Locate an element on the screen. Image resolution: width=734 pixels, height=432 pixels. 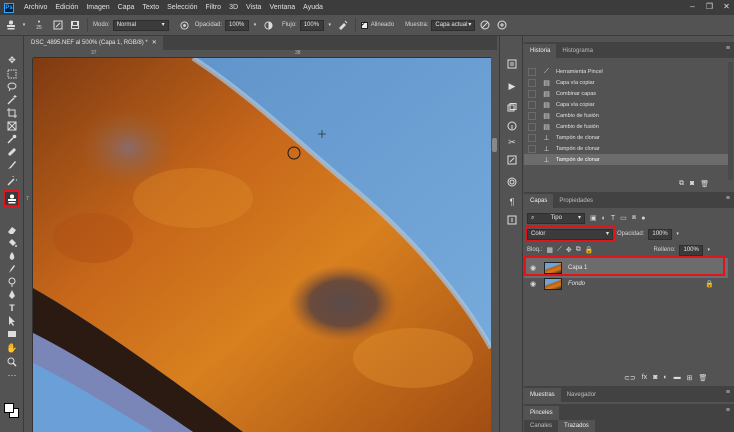
lock-artboard-icon: ⧉ is located at coordinates (578, 250).